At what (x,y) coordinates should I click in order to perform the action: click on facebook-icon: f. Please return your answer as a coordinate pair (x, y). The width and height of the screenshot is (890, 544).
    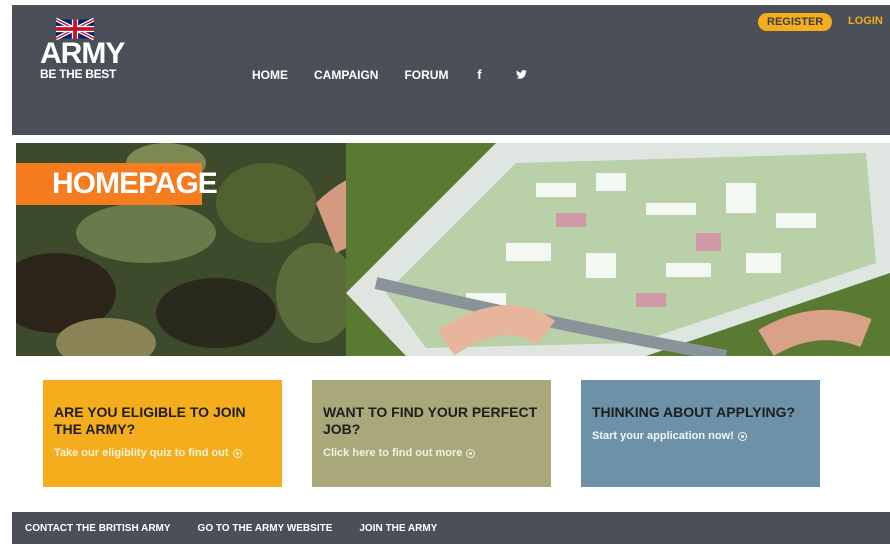
    Looking at the image, I should click on (479, 74).